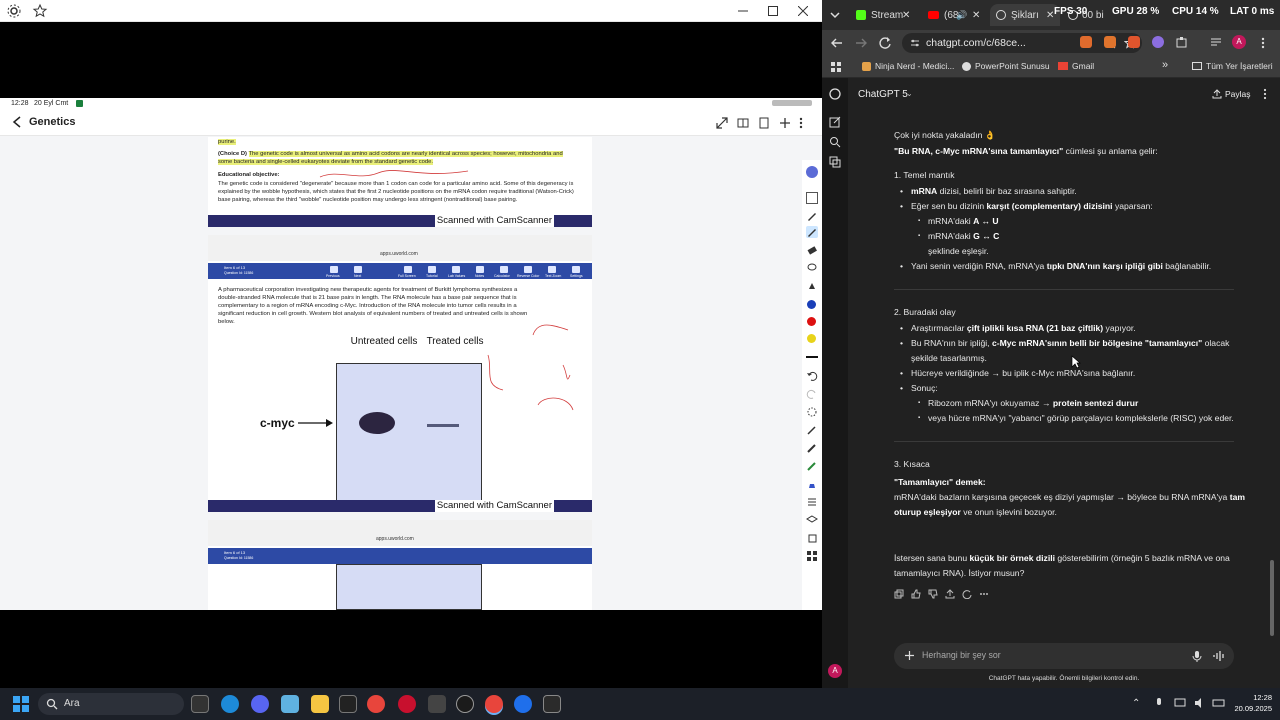  I want to click on grid-icon, so click(812, 556).